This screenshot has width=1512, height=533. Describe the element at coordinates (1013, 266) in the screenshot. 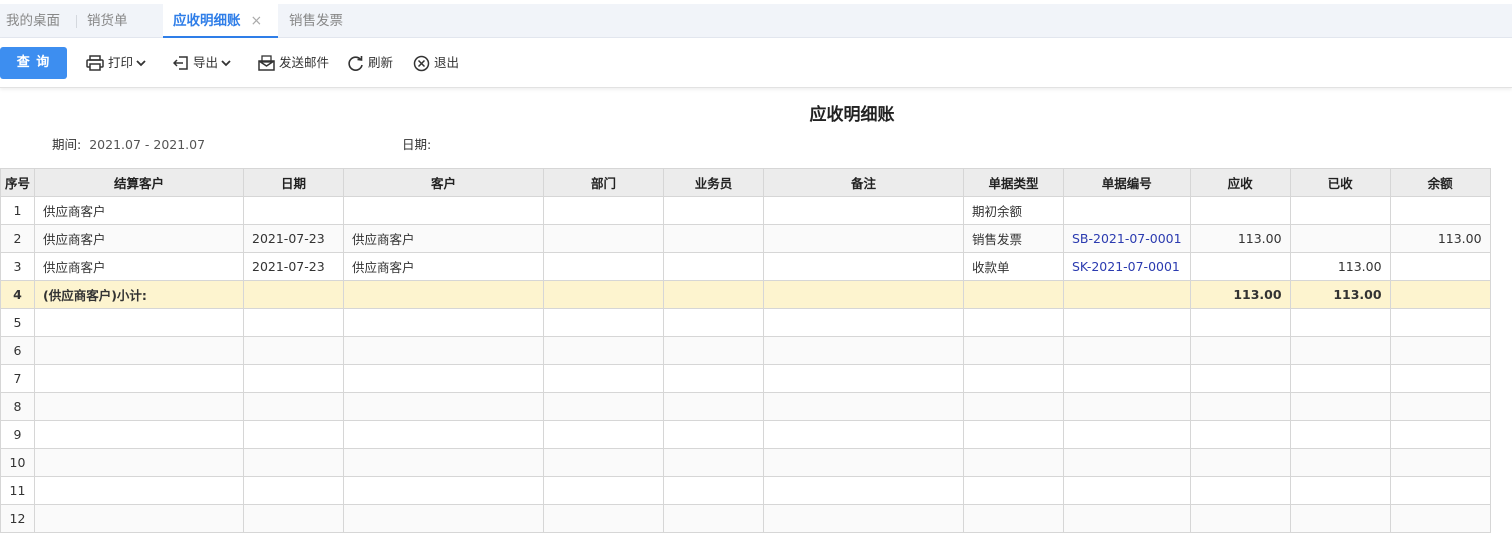

I see `document-type-cell: 收款单` at that location.